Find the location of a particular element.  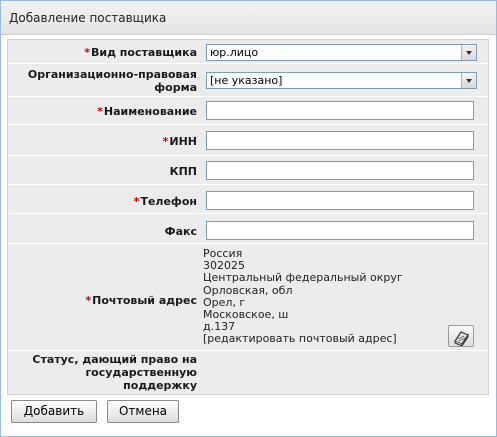

supplier-type-value: юр.лицо is located at coordinates (234, 52).